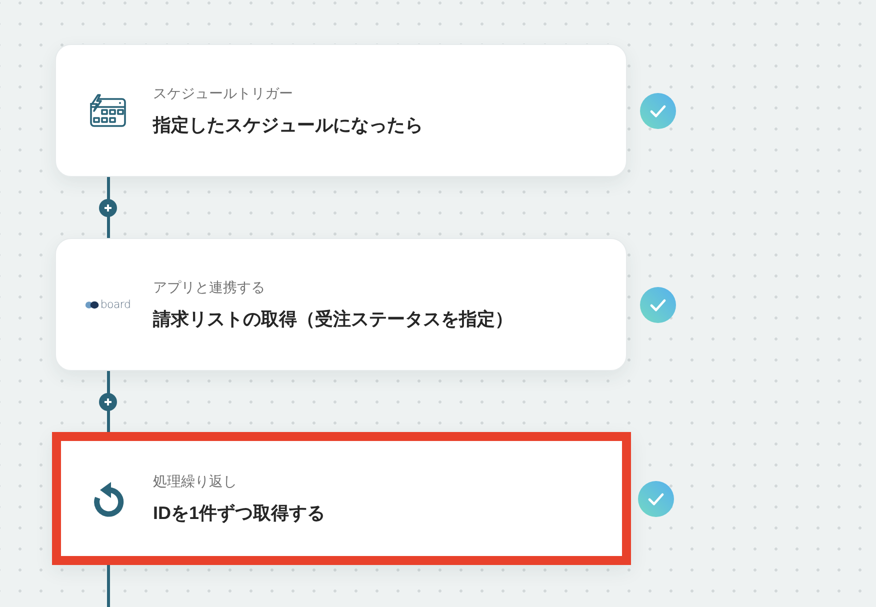 This screenshot has width=876, height=607. What do you see at coordinates (108, 111) in the screenshot?
I see `calendar-lightning-icon` at bounding box center [108, 111].